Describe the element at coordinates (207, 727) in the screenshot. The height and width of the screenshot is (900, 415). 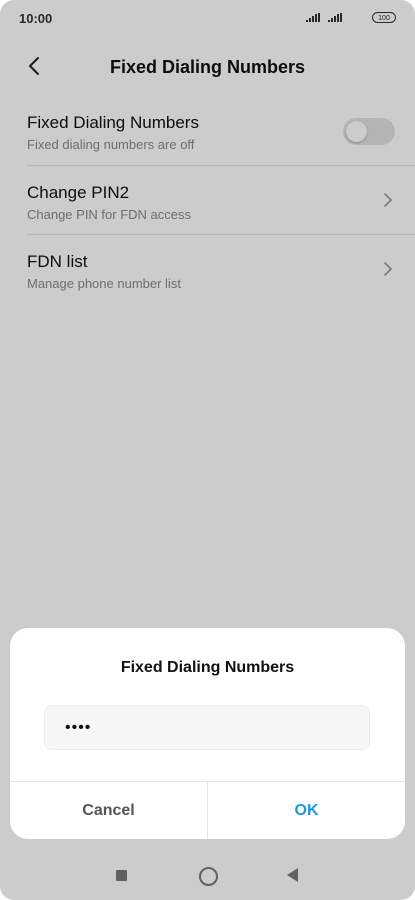
I see `pin-input: ••••` at that location.